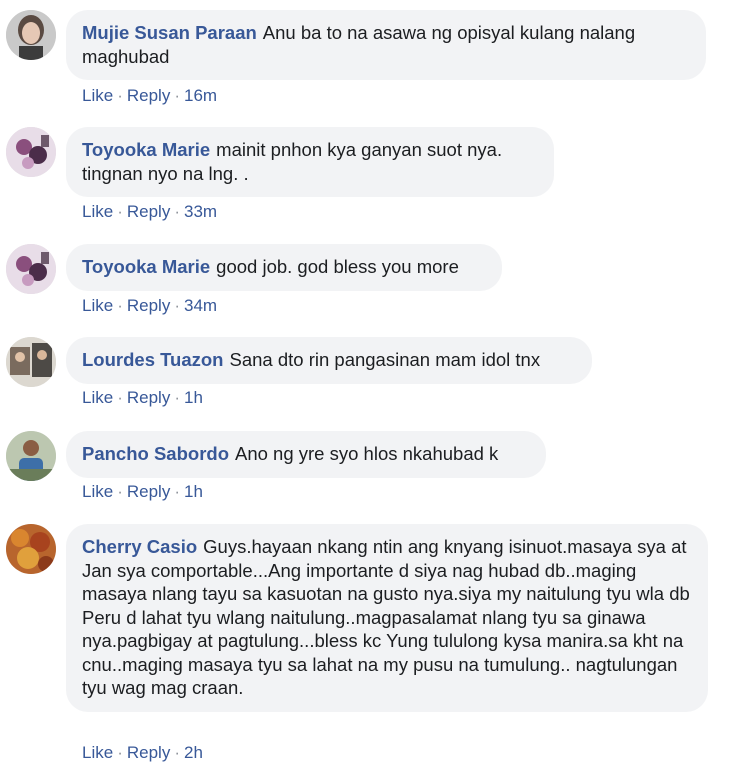 This screenshot has height=771, width=750. I want to click on comment-actions: Like · Reply · 33m, so click(149, 212).